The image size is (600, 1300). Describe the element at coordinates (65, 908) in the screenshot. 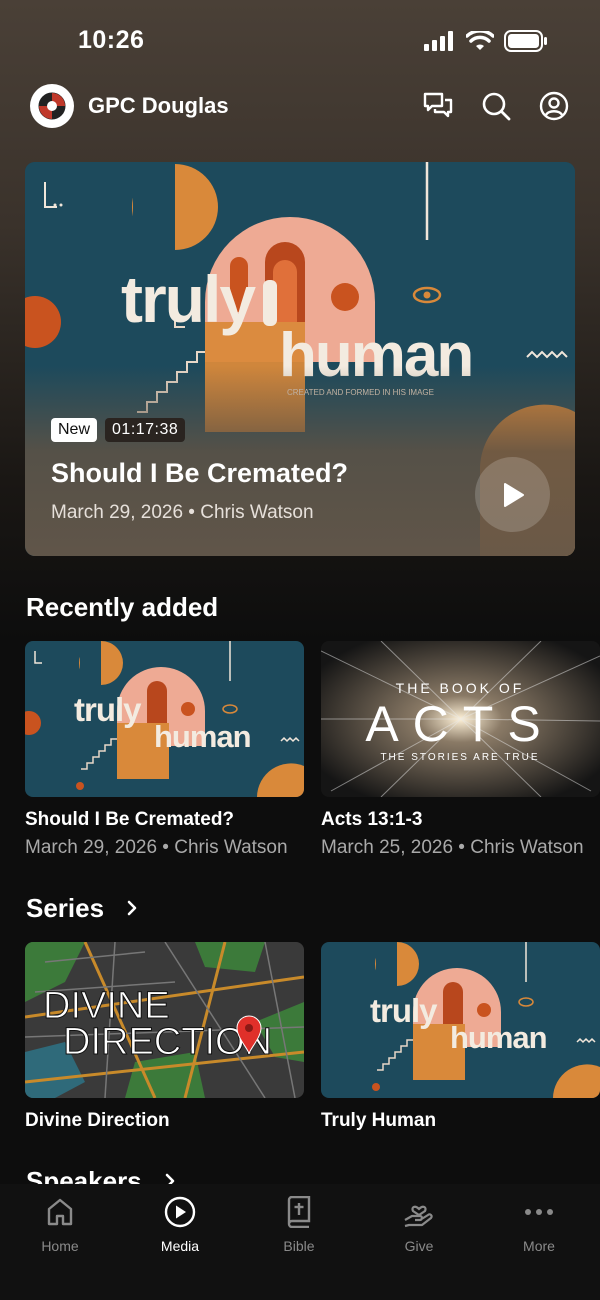

I see `series-heading-label: Series` at that location.